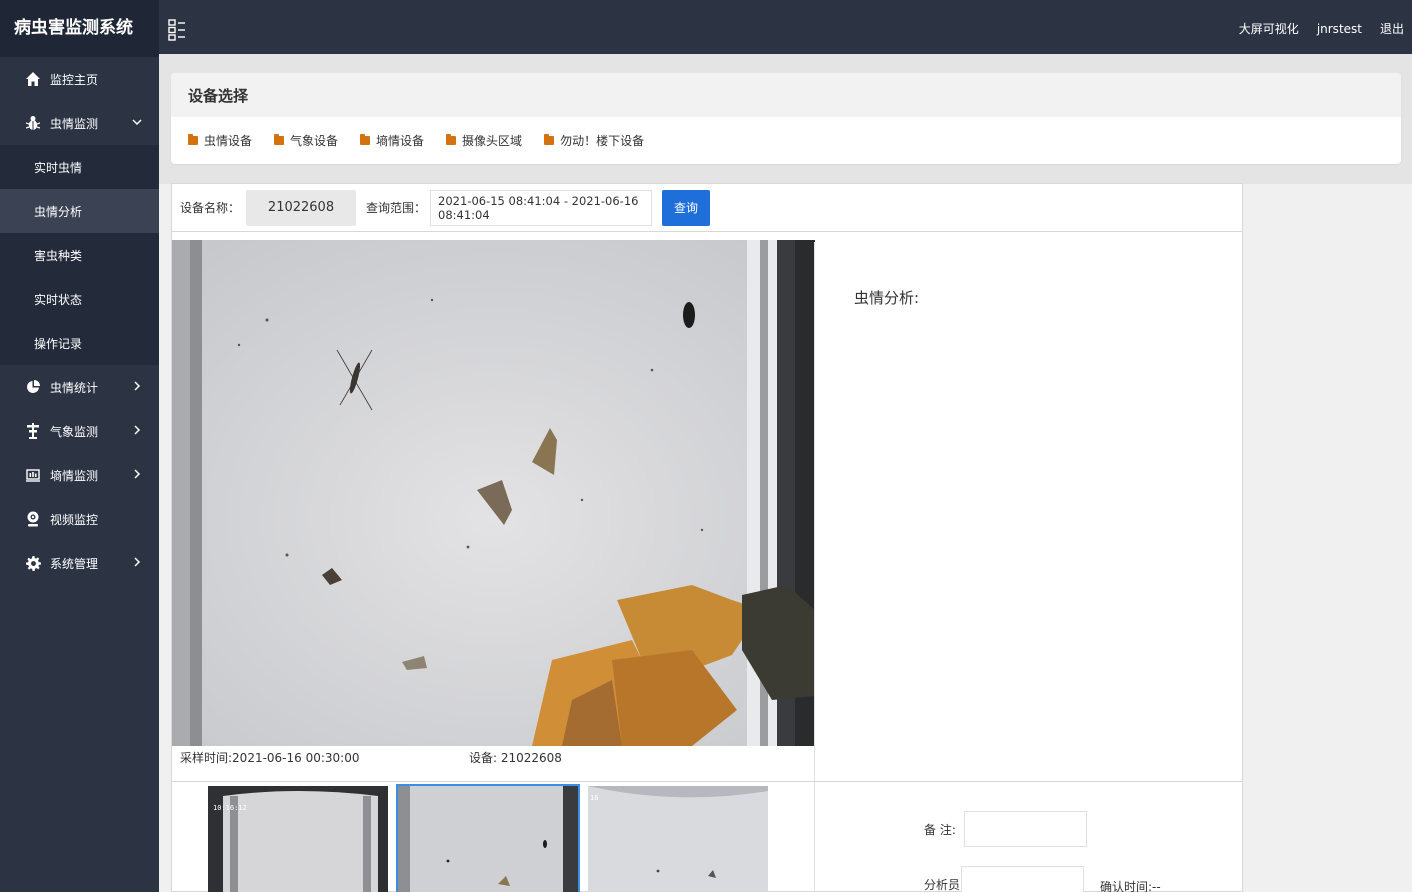  What do you see at coordinates (1392, 28) in the screenshot?
I see `logout-link: 退出` at bounding box center [1392, 28].